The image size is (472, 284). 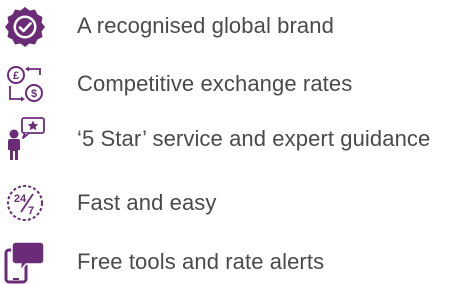 What do you see at coordinates (147, 202) in the screenshot?
I see `feature-label: Fast and easy` at bounding box center [147, 202].